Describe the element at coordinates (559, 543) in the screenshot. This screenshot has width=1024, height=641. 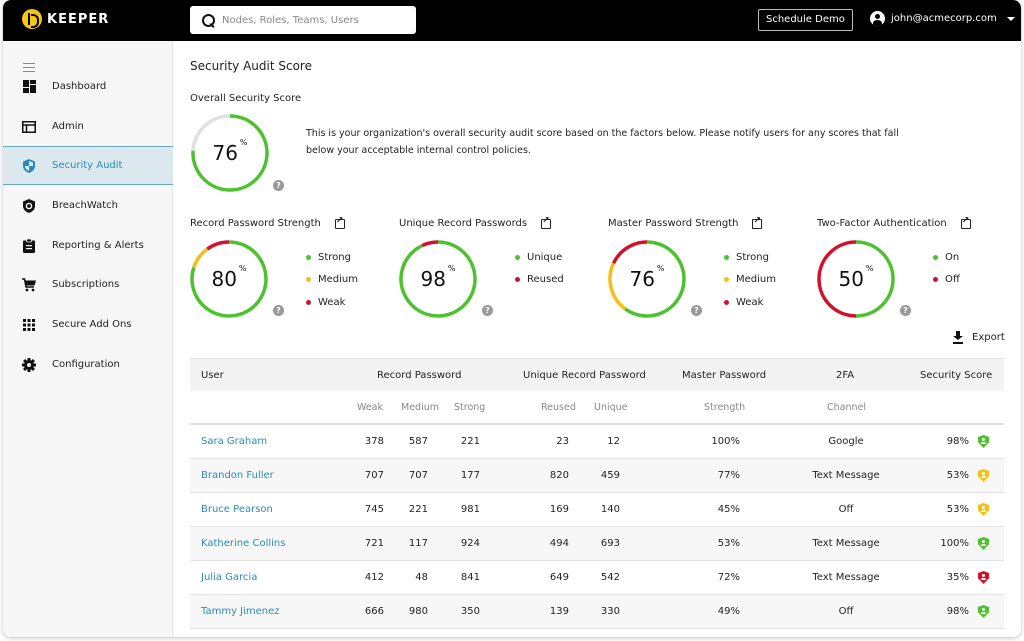
I see `reused-count: 494` at that location.